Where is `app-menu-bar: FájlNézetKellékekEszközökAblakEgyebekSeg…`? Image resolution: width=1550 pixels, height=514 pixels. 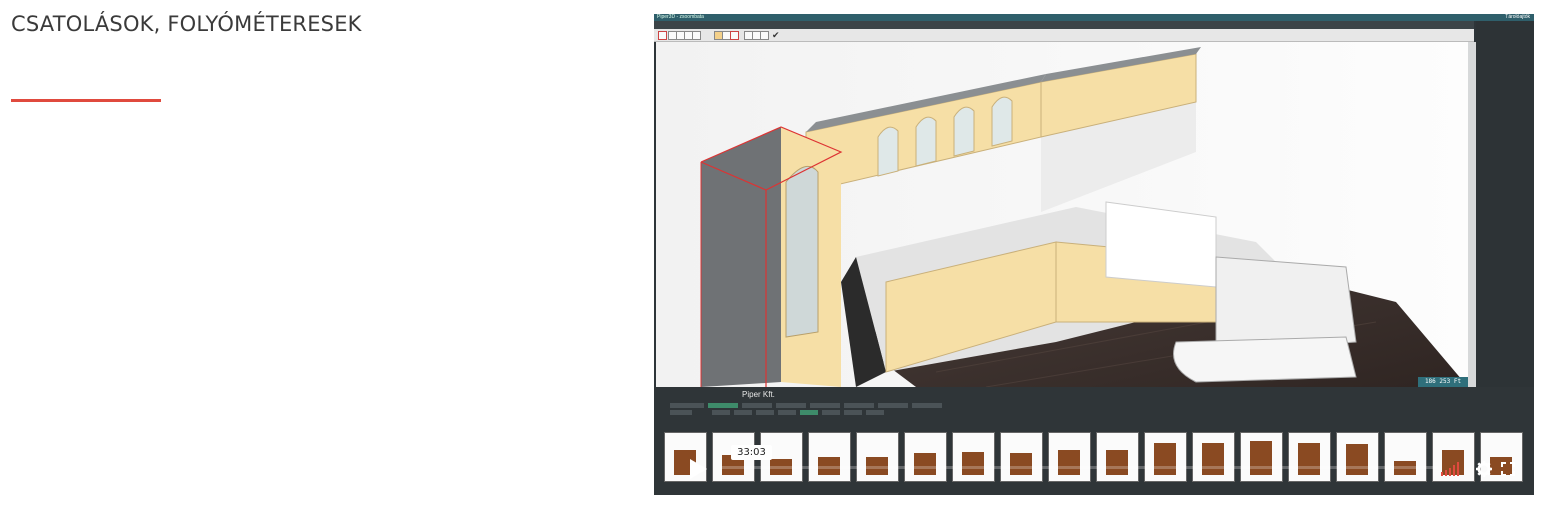 app-menu-bar: FájlNézetKellékekEszközökAblakEgyebekSeg… is located at coordinates (1064, 28).